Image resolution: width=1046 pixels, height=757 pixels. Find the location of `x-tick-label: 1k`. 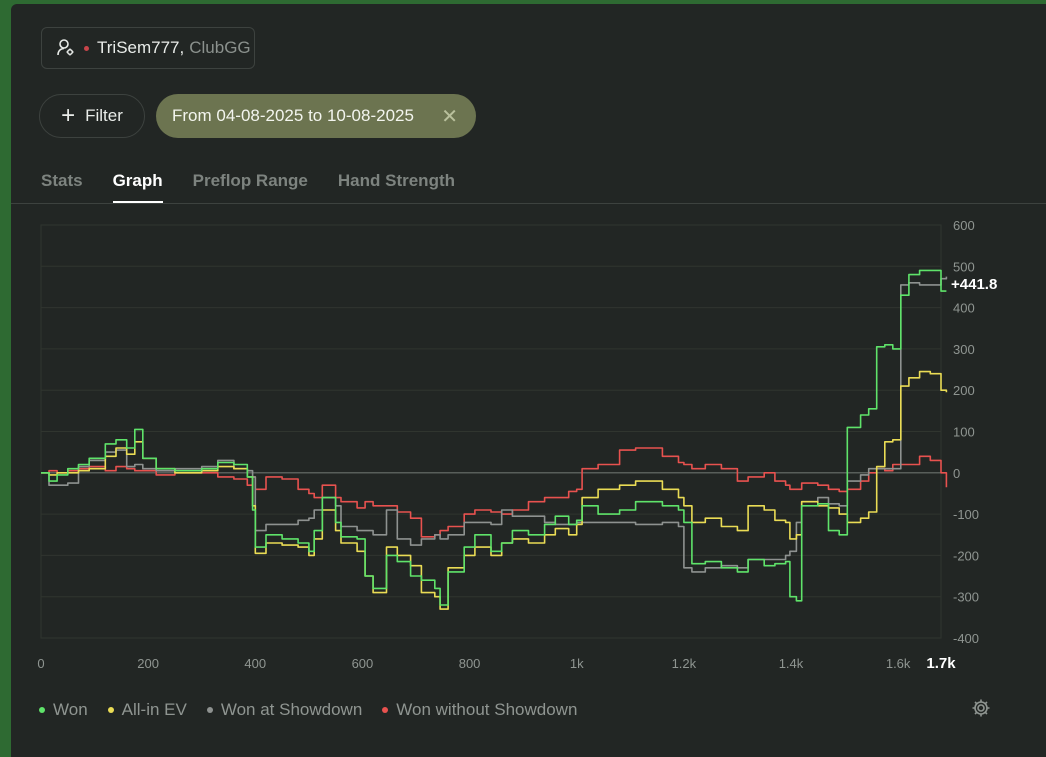

x-tick-label: 1k is located at coordinates (577, 663).